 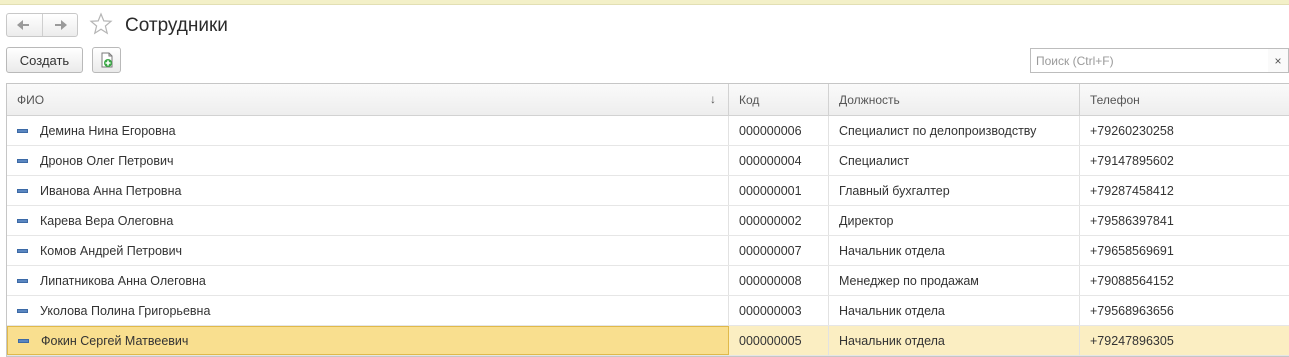 What do you see at coordinates (1132, 310) in the screenshot?
I see `cell-phone: +79568963656` at bounding box center [1132, 310].